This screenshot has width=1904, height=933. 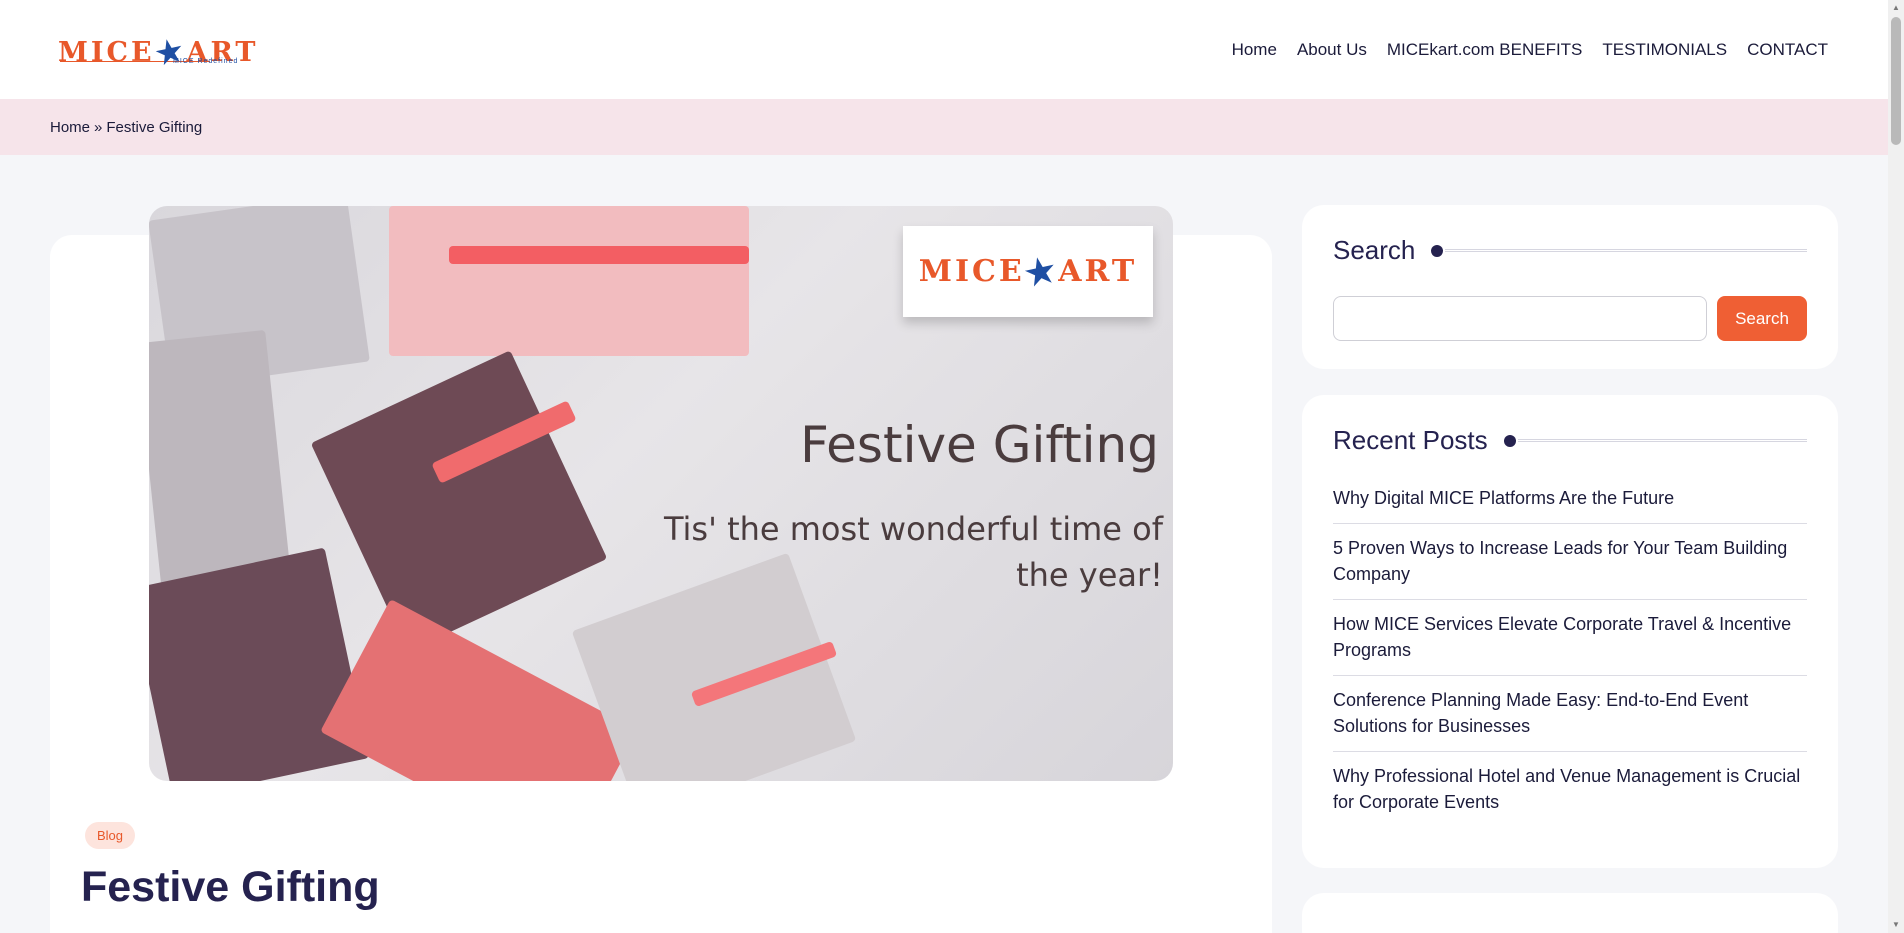 I want to click on recent-posts-title: Recent Posts, so click(x=1570, y=440).